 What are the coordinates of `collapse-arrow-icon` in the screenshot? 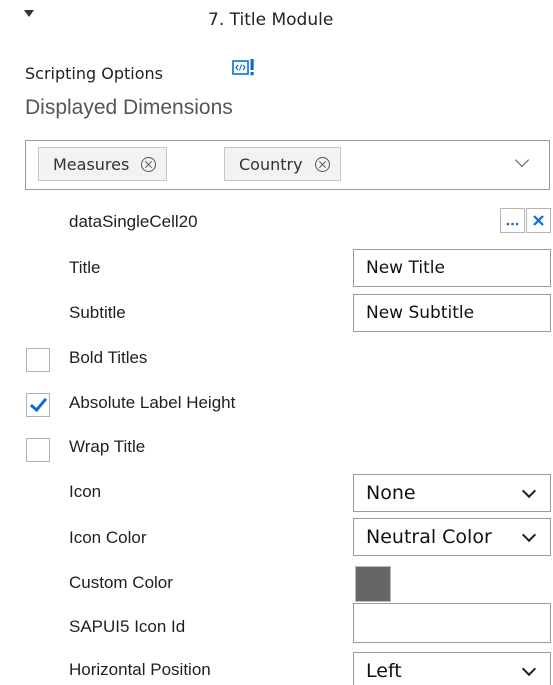 It's located at (29, 13).